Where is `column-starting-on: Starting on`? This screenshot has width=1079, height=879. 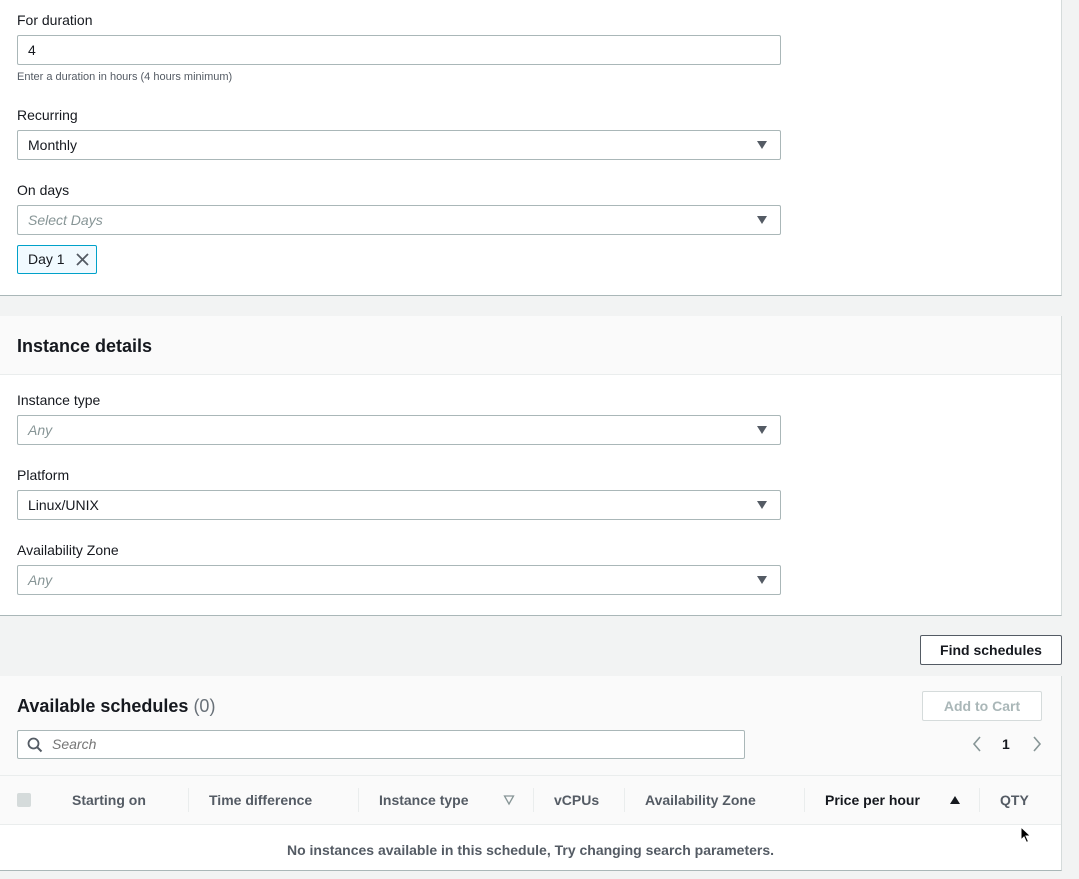
column-starting-on: Starting on is located at coordinates (109, 800).